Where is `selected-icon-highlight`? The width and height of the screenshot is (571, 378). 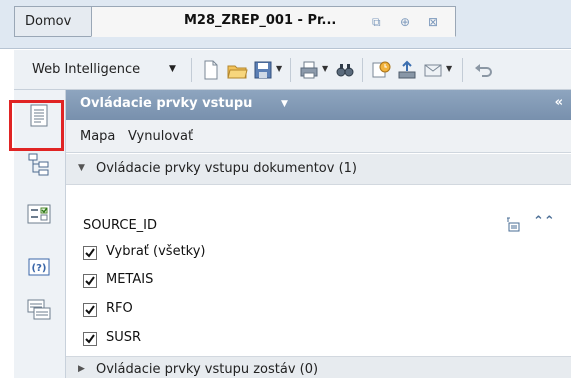 selected-icon-highlight is located at coordinates (36, 125).